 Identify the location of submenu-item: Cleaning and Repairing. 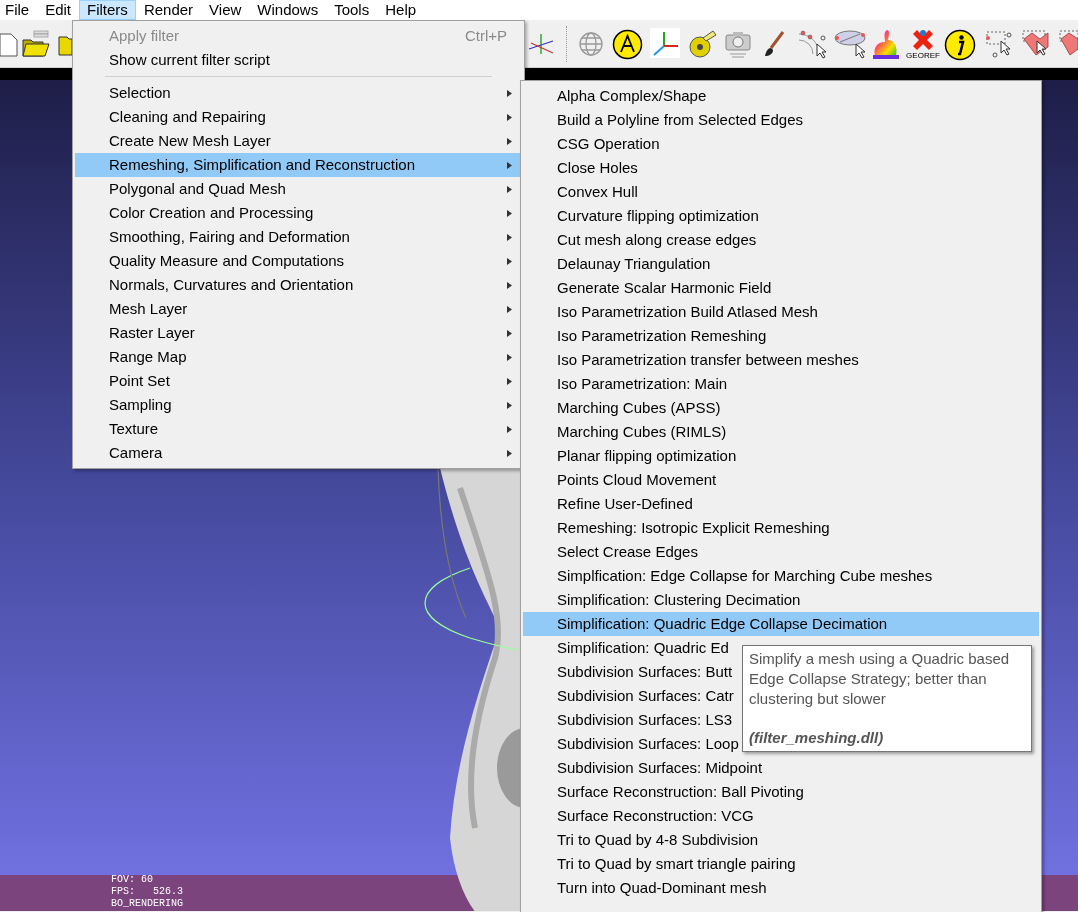
(291, 117).